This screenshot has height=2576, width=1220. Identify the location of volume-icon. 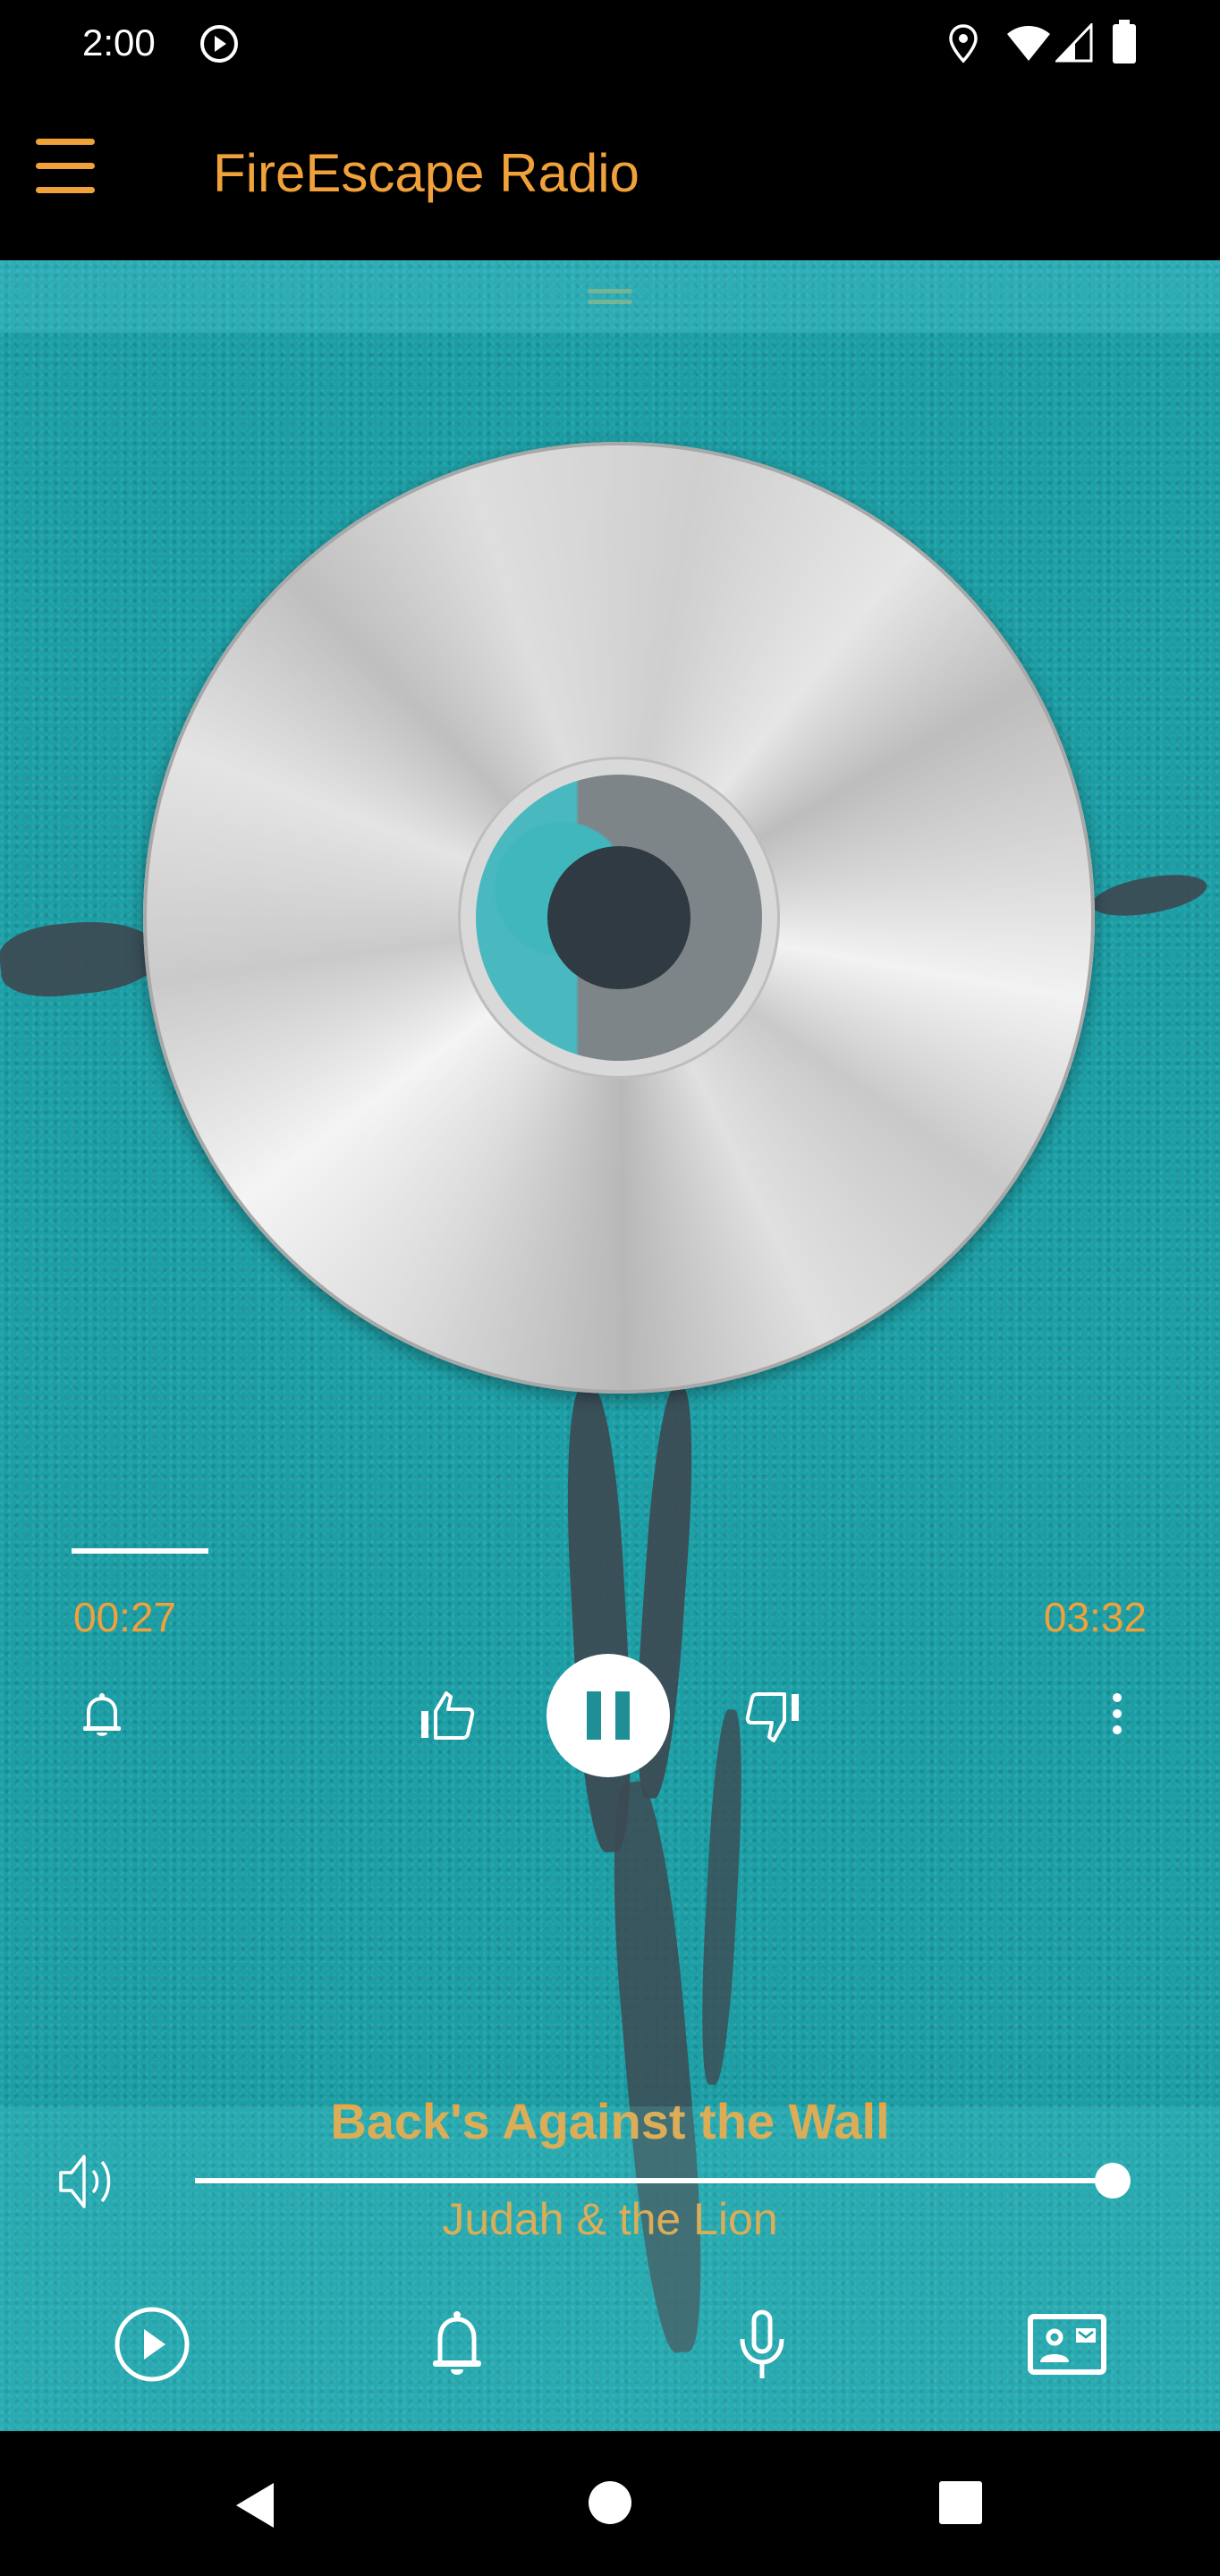
(90, 2181).